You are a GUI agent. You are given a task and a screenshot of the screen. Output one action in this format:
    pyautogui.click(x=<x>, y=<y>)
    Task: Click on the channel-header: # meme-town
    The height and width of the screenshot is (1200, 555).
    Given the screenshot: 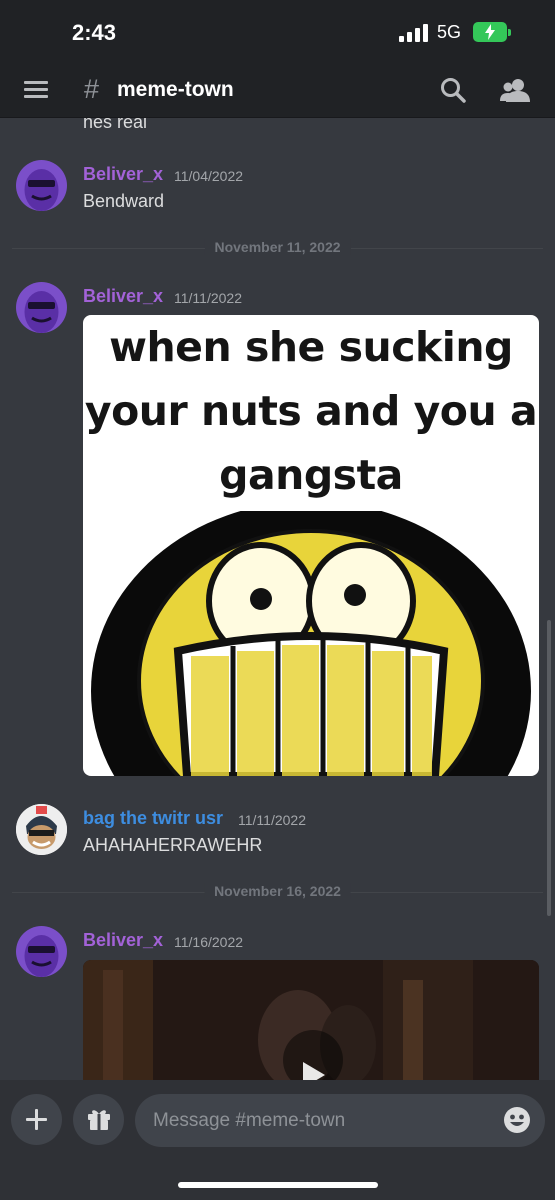 What is the action you would take?
    pyautogui.click(x=277, y=90)
    